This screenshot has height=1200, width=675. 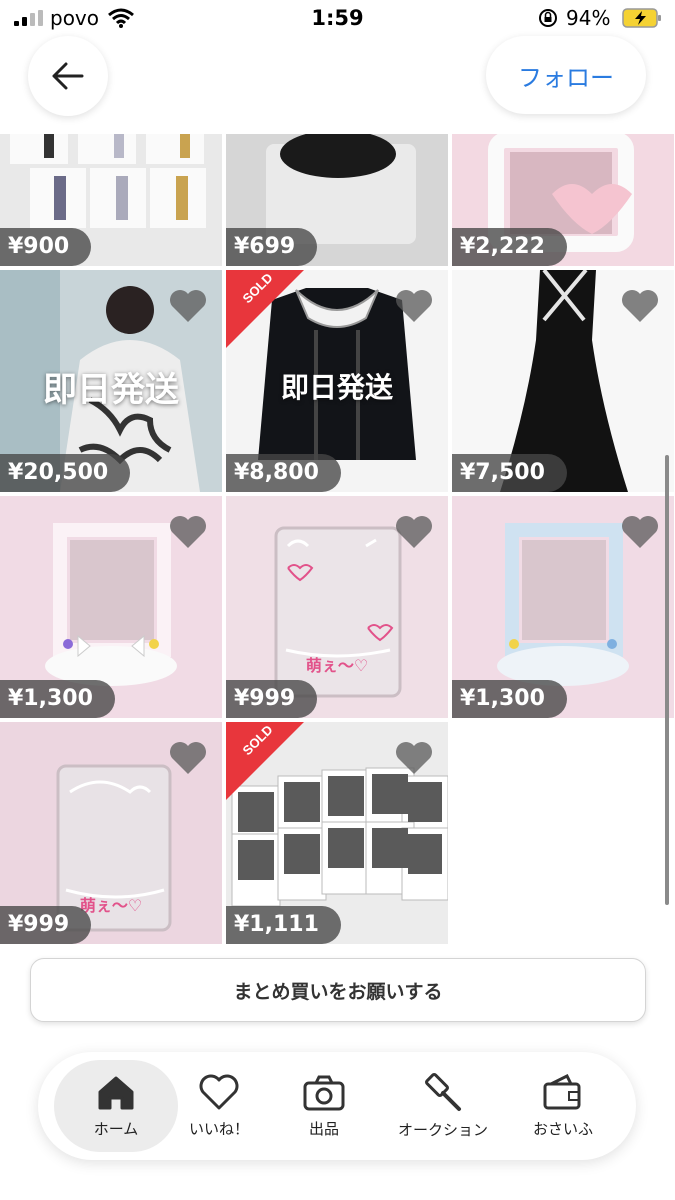 What do you see at coordinates (65, 473) in the screenshot?
I see `price-tag: ¥20,500` at bounding box center [65, 473].